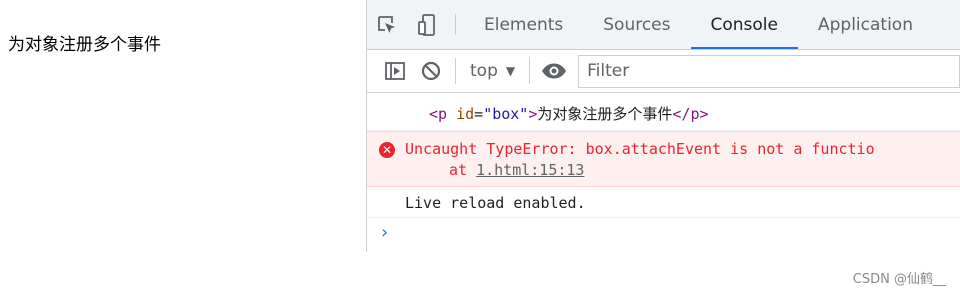  Describe the element at coordinates (455, 24) in the screenshot. I see `tabbar-divider` at that location.